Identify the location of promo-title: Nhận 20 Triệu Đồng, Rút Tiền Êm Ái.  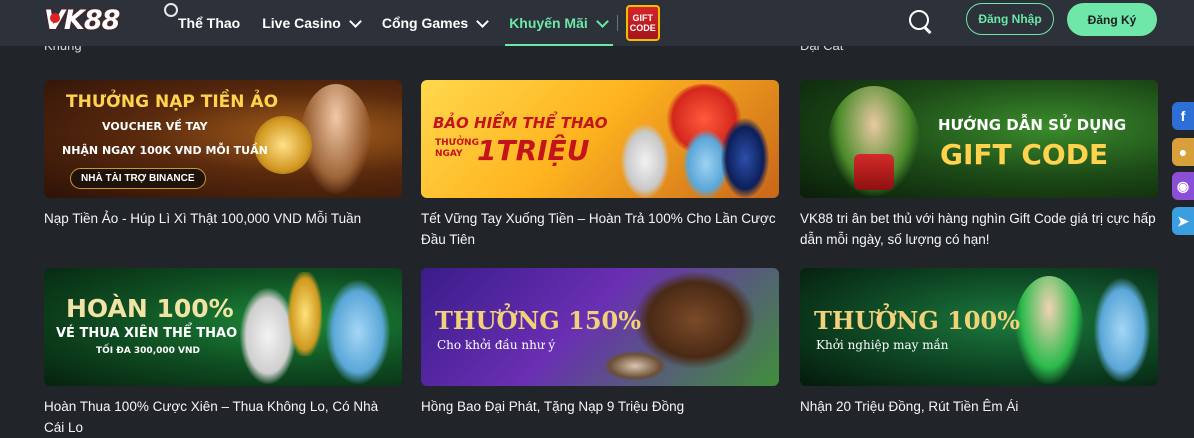
(979, 406).